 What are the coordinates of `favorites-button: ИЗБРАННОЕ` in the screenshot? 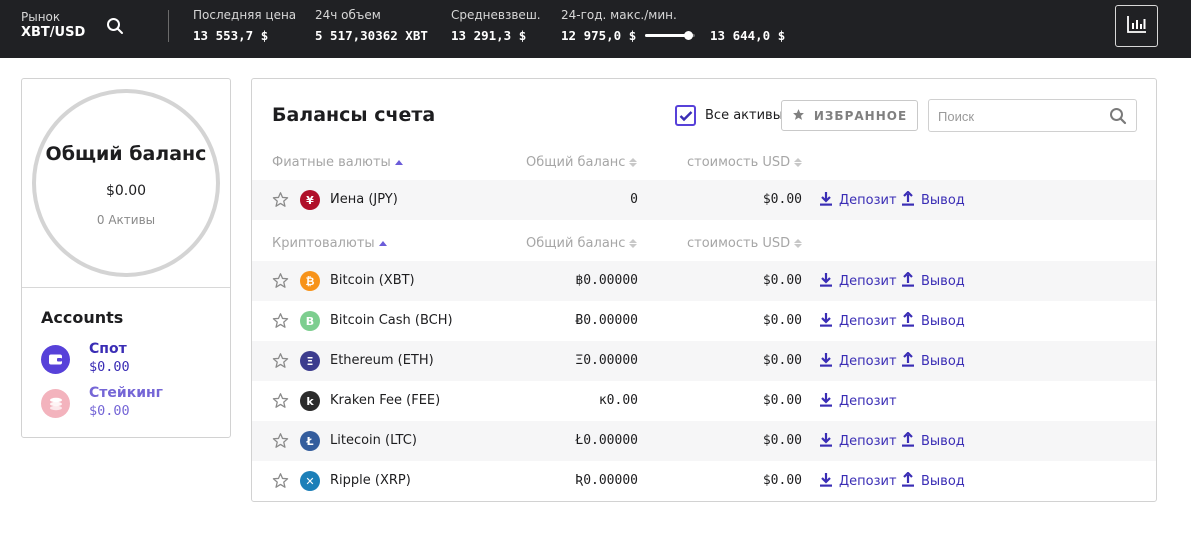 It's located at (849, 115).